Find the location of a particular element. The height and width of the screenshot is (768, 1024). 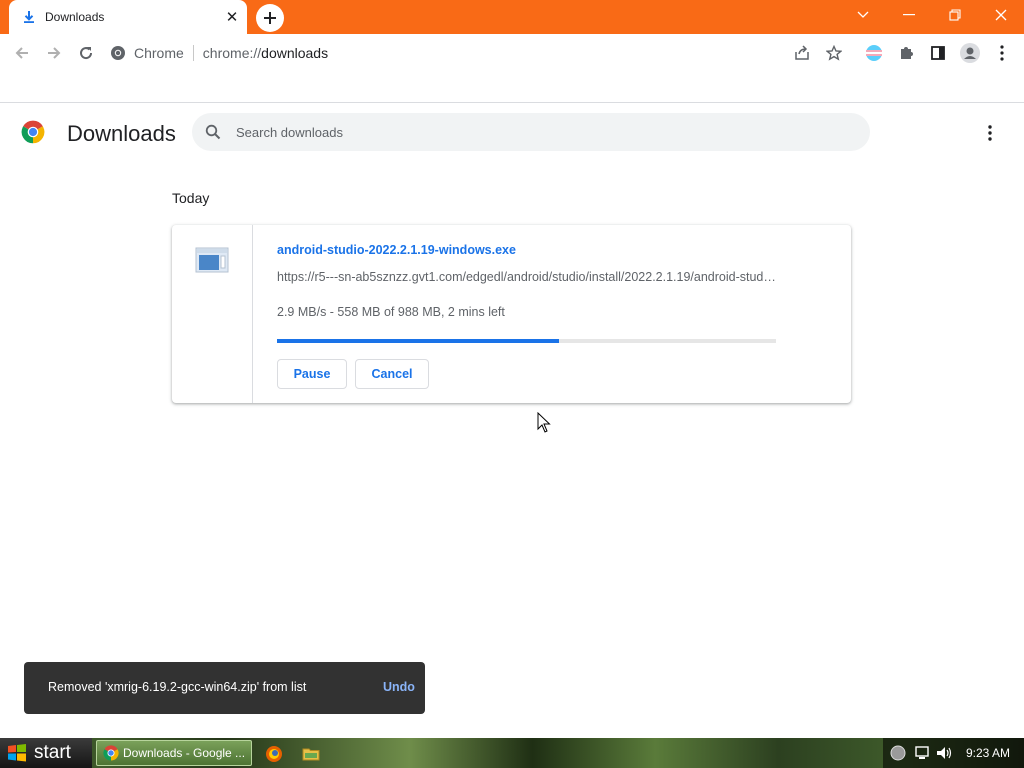

site-label: Chrome is located at coordinates (159, 53).